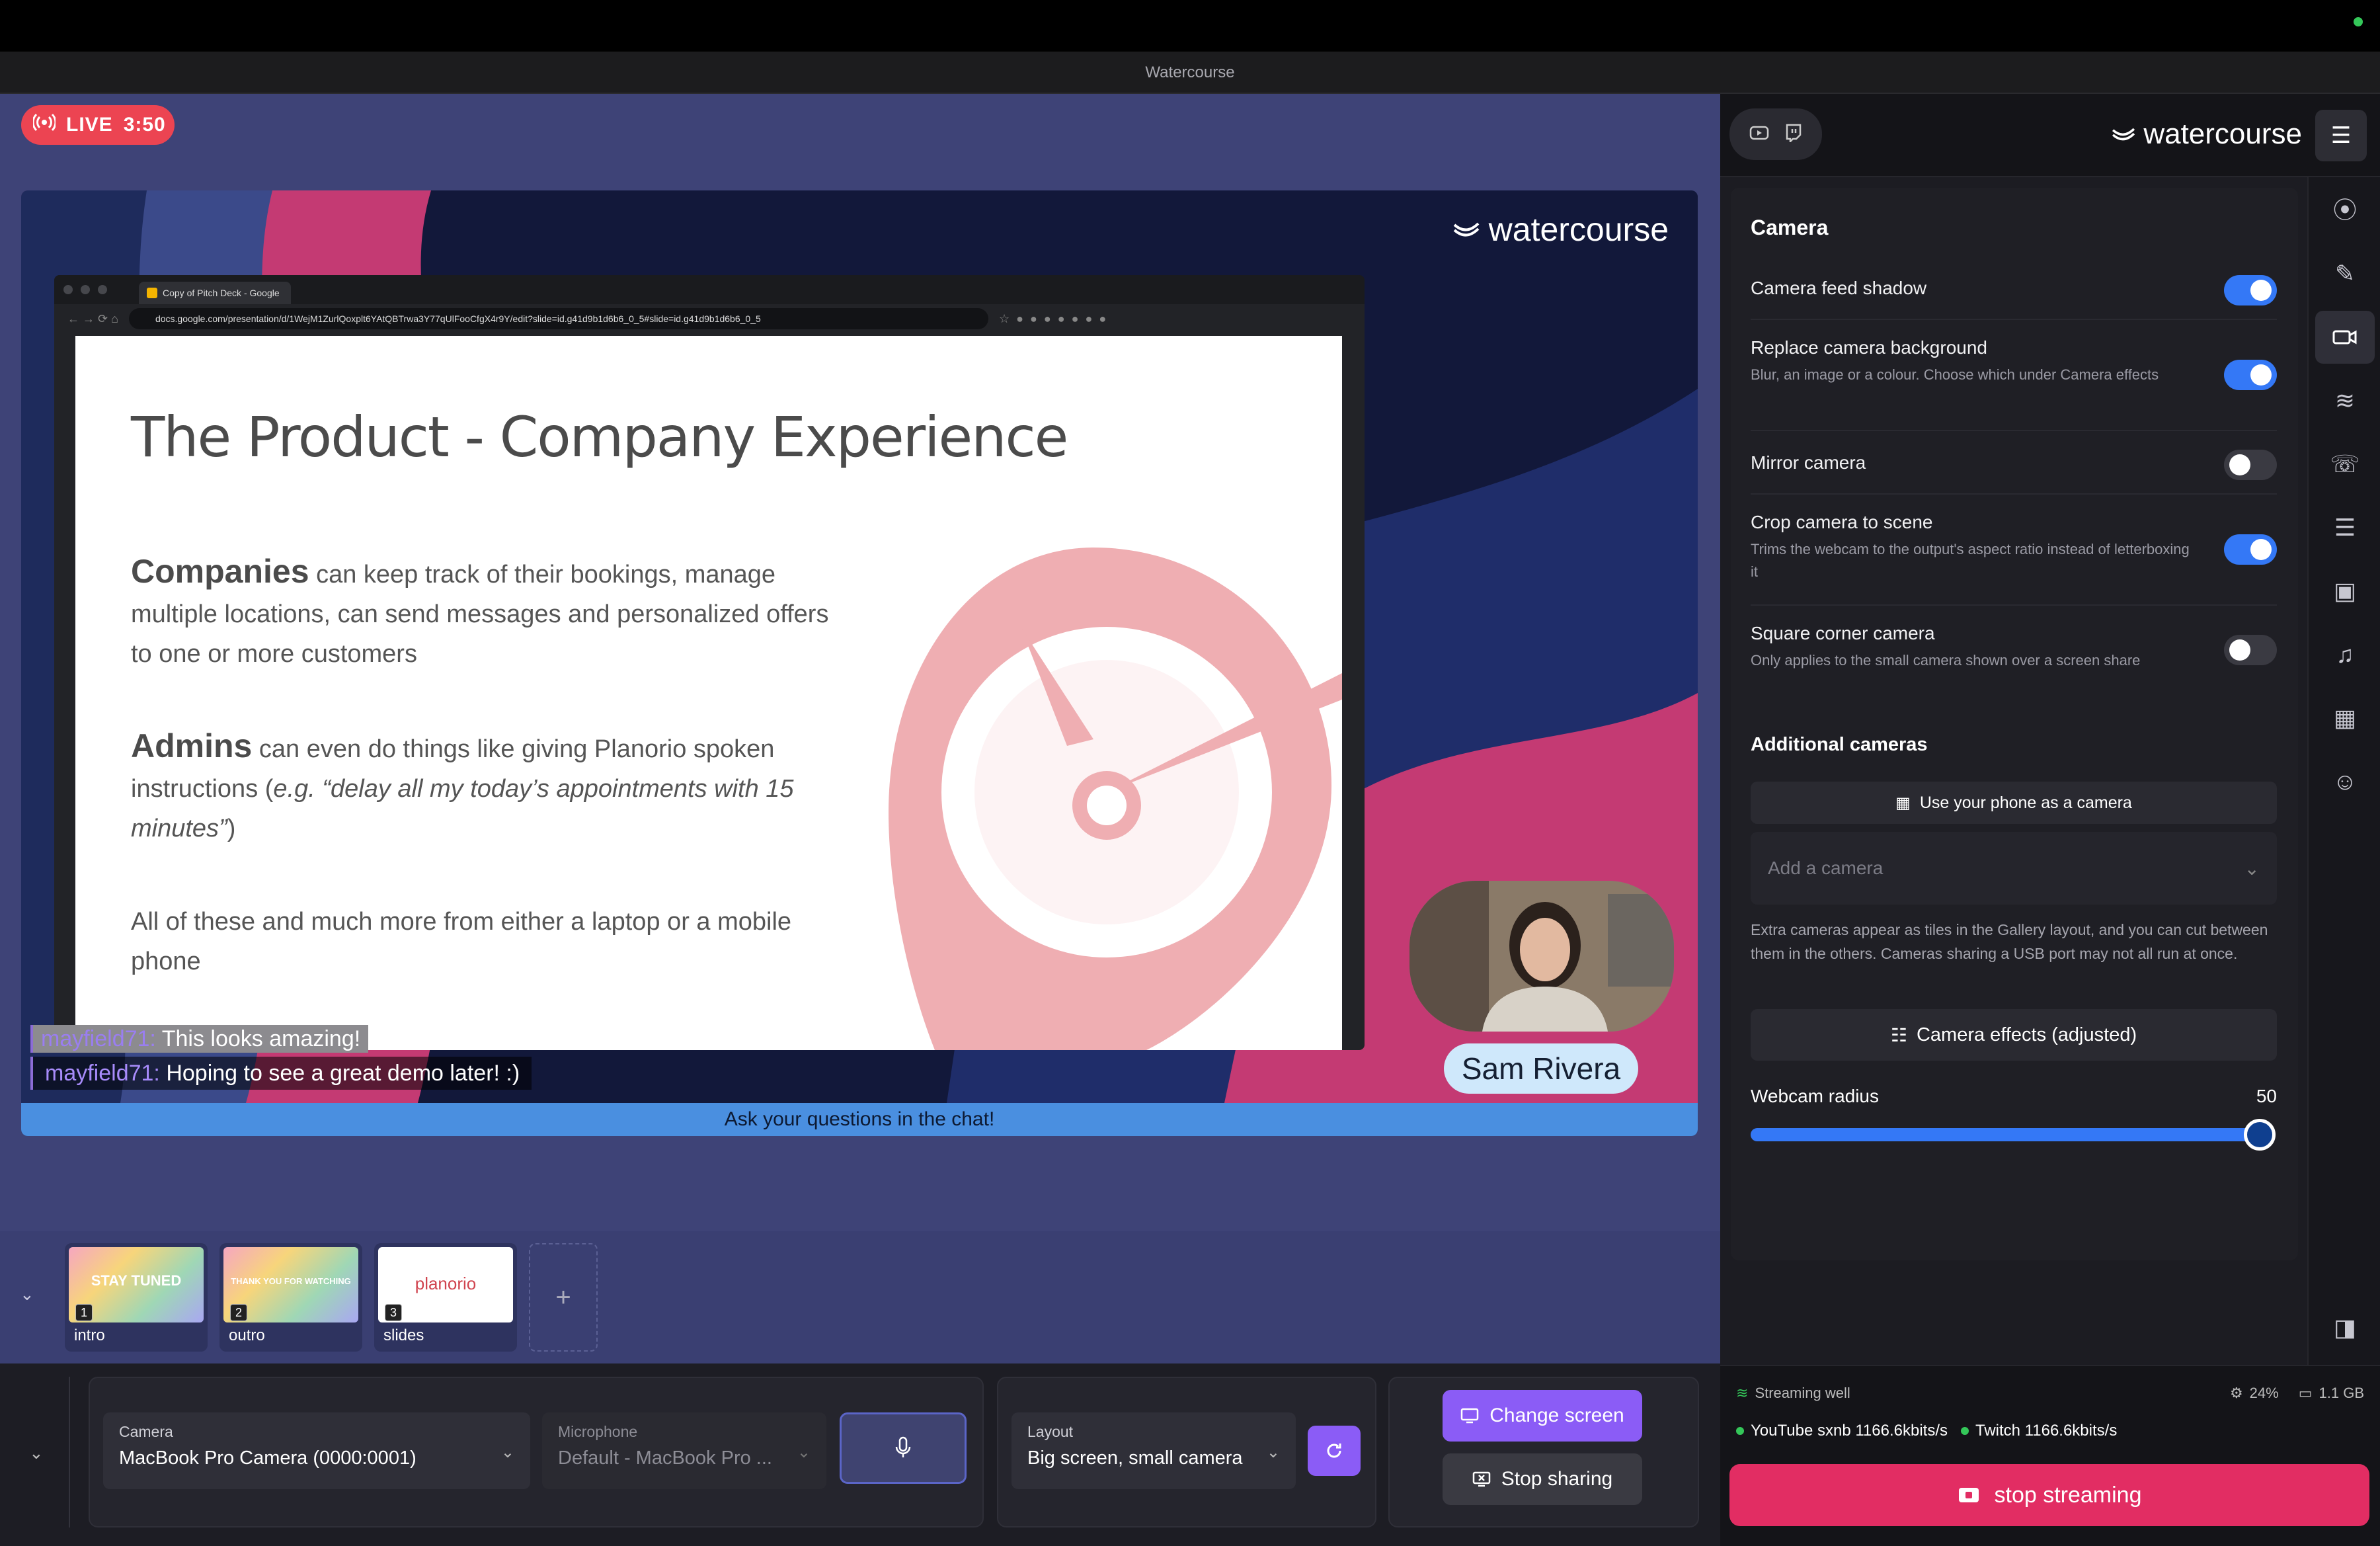 The height and width of the screenshot is (1546, 2380). What do you see at coordinates (1842, 522) in the screenshot?
I see `setting-title: Crop camera to scene` at bounding box center [1842, 522].